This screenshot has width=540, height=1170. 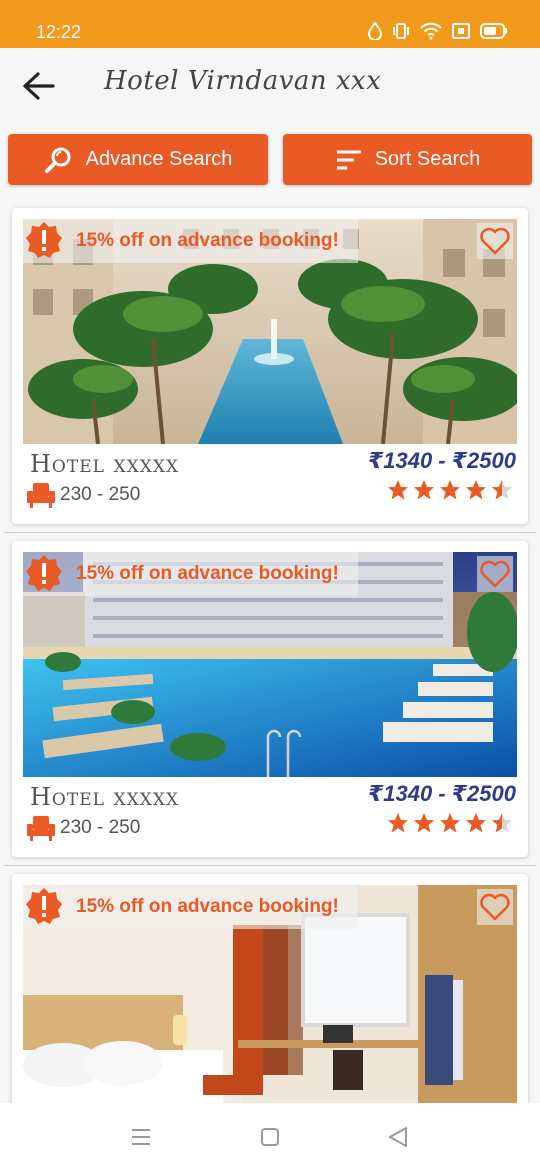 I want to click on search-button-row: Advance Search Sort Search, so click(x=270, y=160).